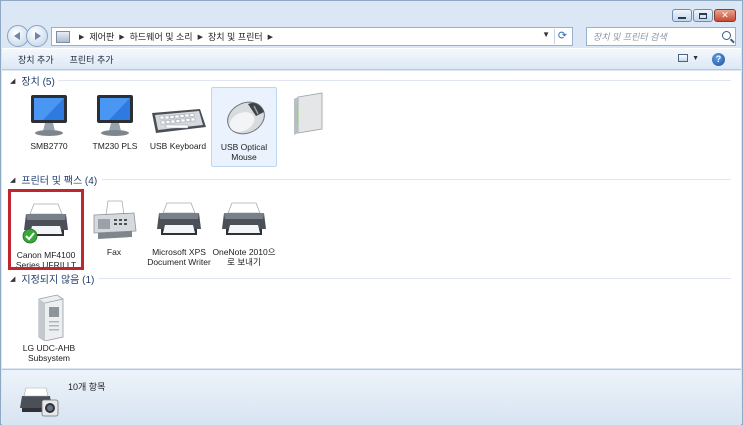 This screenshot has height=425, width=743. What do you see at coordinates (46, 260) in the screenshot?
I see `printer-label: Canon MF4100 Series UFRII LT` at bounding box center [46, 260].